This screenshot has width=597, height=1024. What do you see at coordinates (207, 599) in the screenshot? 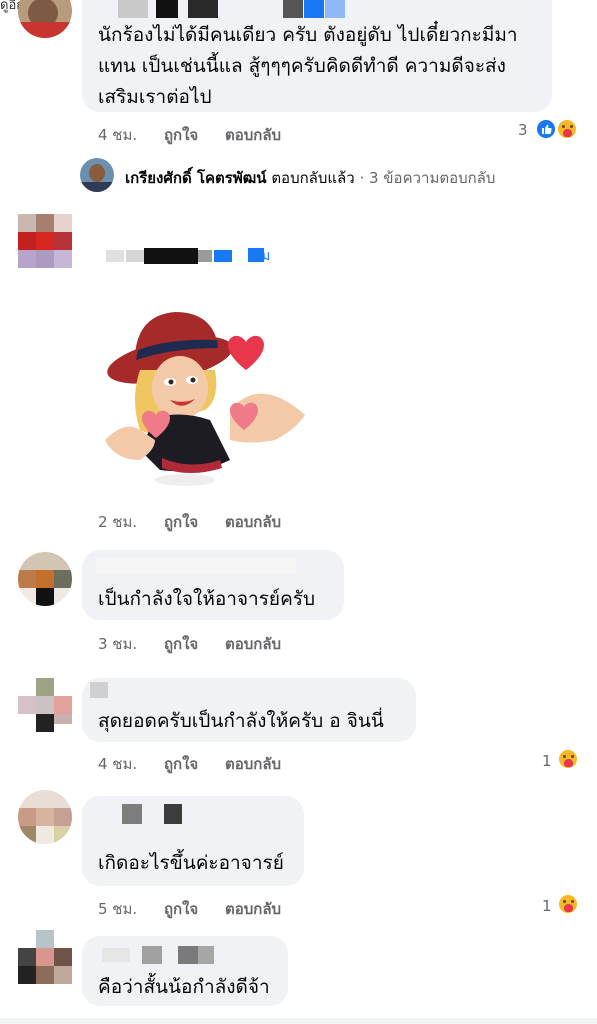
I see `comment-text: เป็นกำลังใจให้อาจารย์ครับ` at bounding box center [207, 599].